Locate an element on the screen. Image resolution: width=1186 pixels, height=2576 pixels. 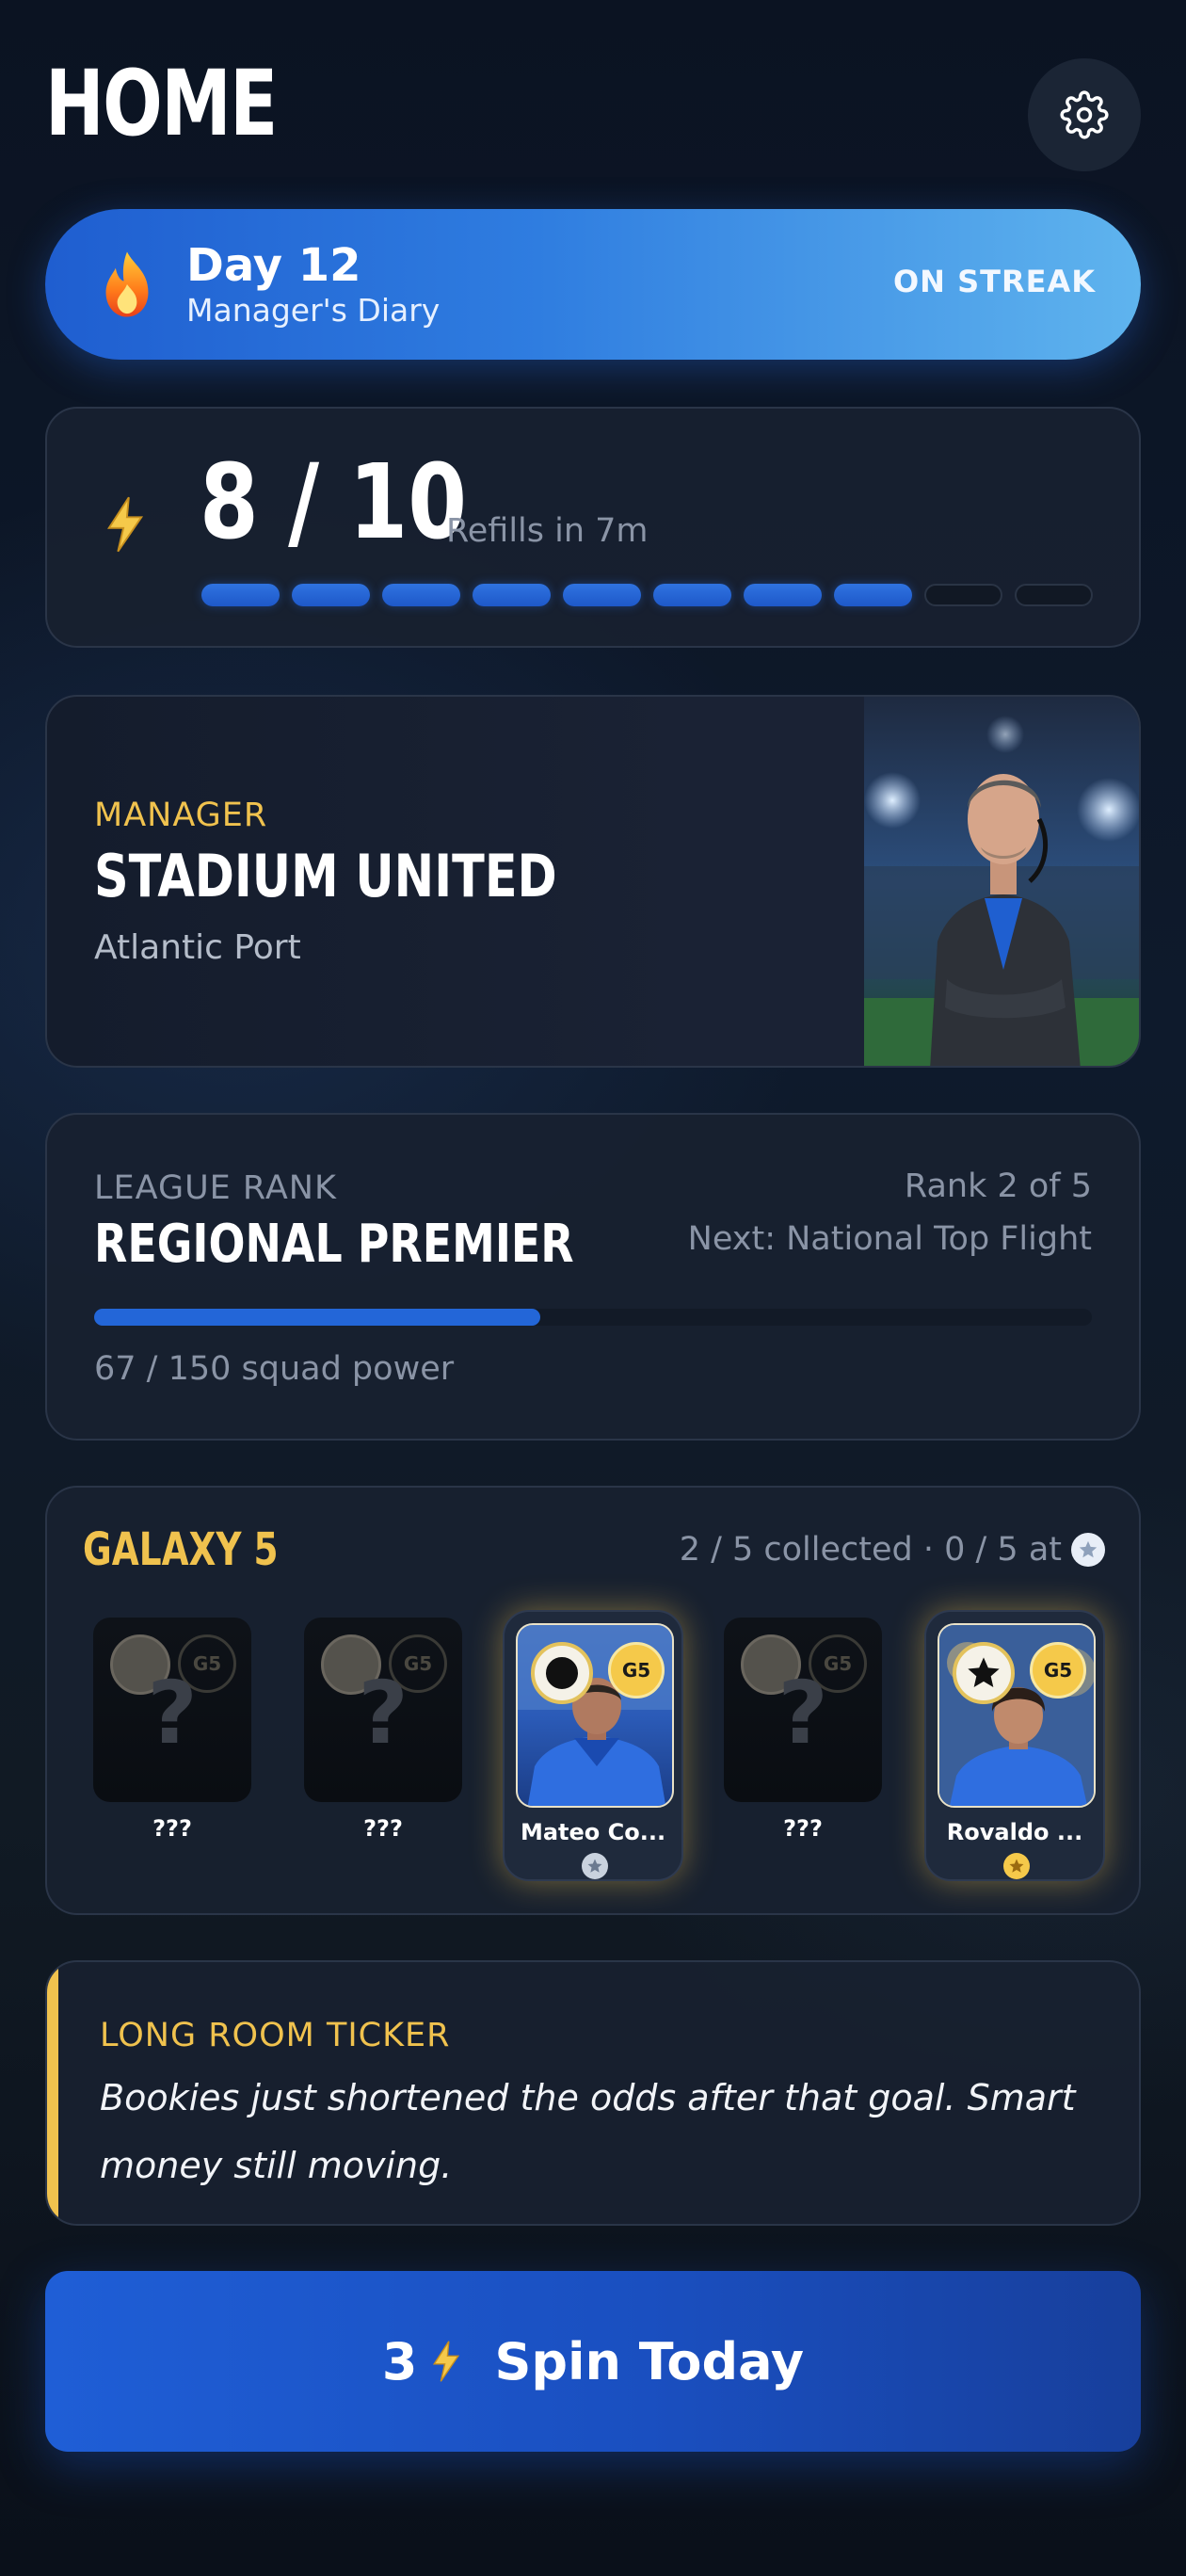
settings-button is located at coordinates (1084, 114).